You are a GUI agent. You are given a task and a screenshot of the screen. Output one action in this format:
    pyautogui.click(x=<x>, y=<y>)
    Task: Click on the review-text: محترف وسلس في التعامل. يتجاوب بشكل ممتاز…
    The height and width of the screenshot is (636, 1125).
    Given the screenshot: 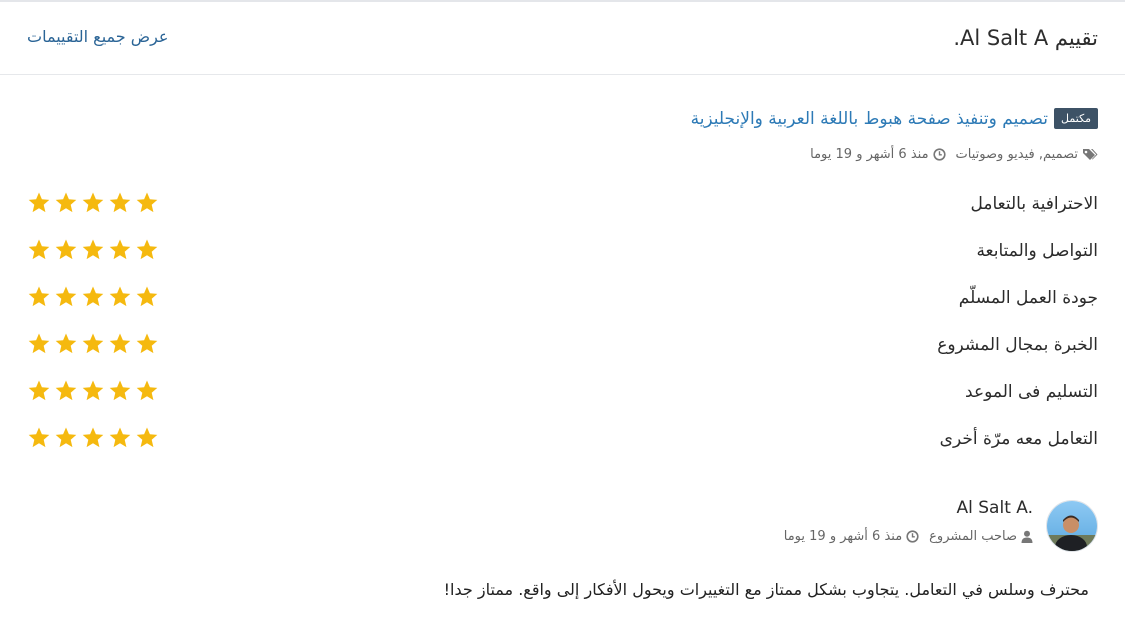 What is the action you would take?
    pyautogui.click(x=766, y=589)
    